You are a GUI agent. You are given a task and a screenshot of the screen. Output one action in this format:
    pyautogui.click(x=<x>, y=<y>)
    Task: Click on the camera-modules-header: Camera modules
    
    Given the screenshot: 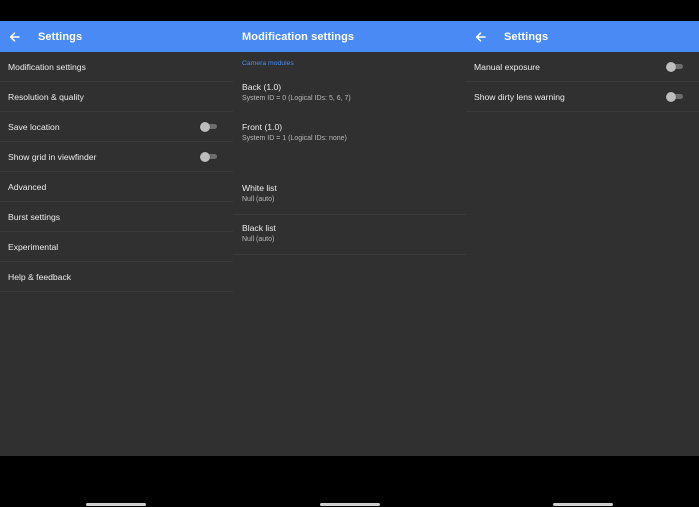 What is the action you would take?
    pyautogui.click(x=268, y=63)
    